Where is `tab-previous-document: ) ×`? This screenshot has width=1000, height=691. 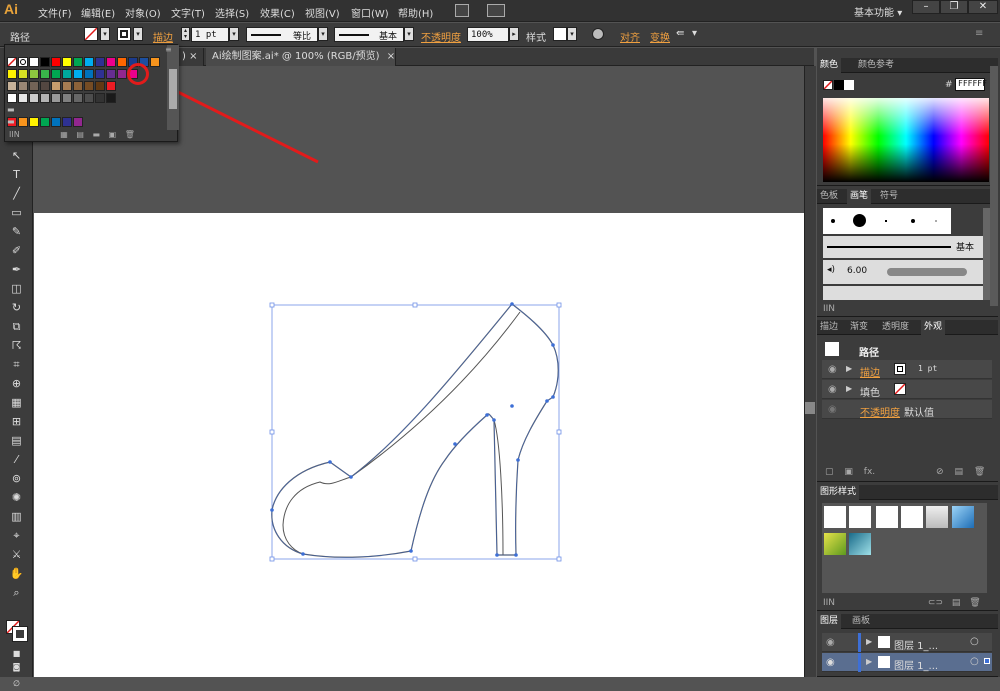 tab-previous-document: ) × is located at coordinates (190, 57).